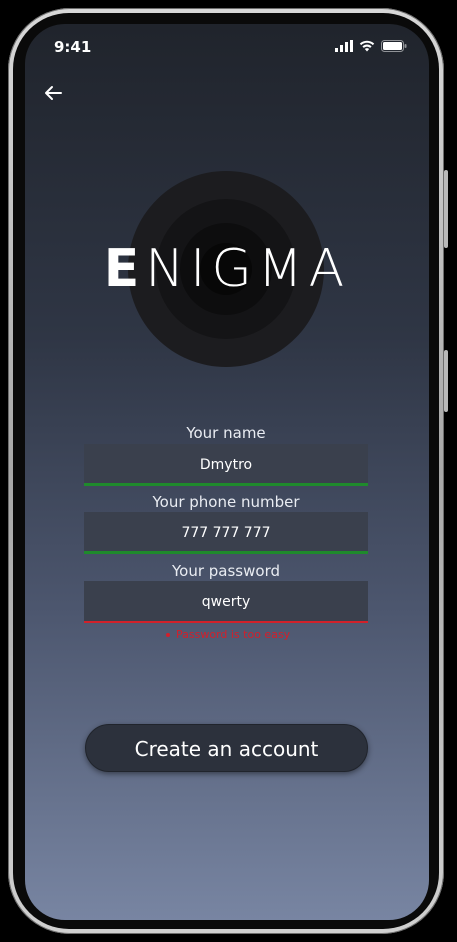 The width and height of the screenshot is (457, 942). Describe the element at coordinates (394, 46) in the screenshot. I see `battery-icon` at that location.